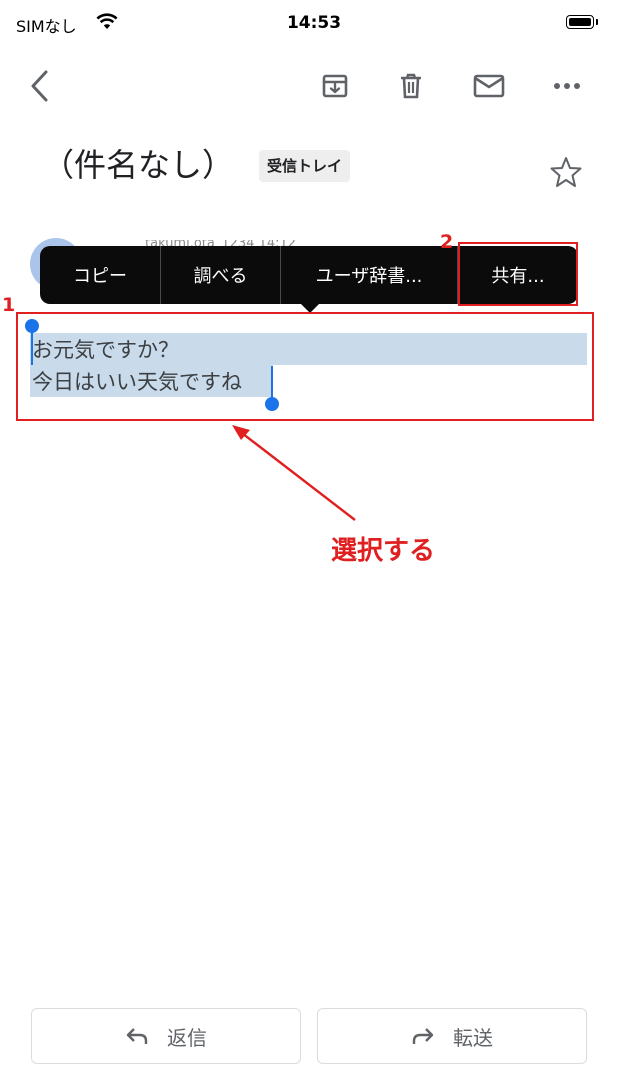 The image size is (628, 1080). I want to click on annotation-number-1: 1, so click(9, 305).